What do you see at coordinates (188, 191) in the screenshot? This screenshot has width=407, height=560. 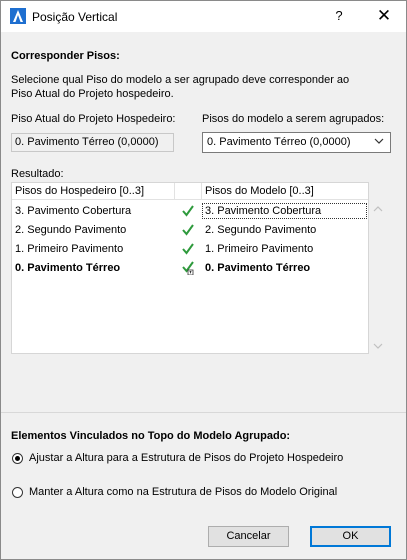 I see `column-header-check` at bounding box center [188, 191].